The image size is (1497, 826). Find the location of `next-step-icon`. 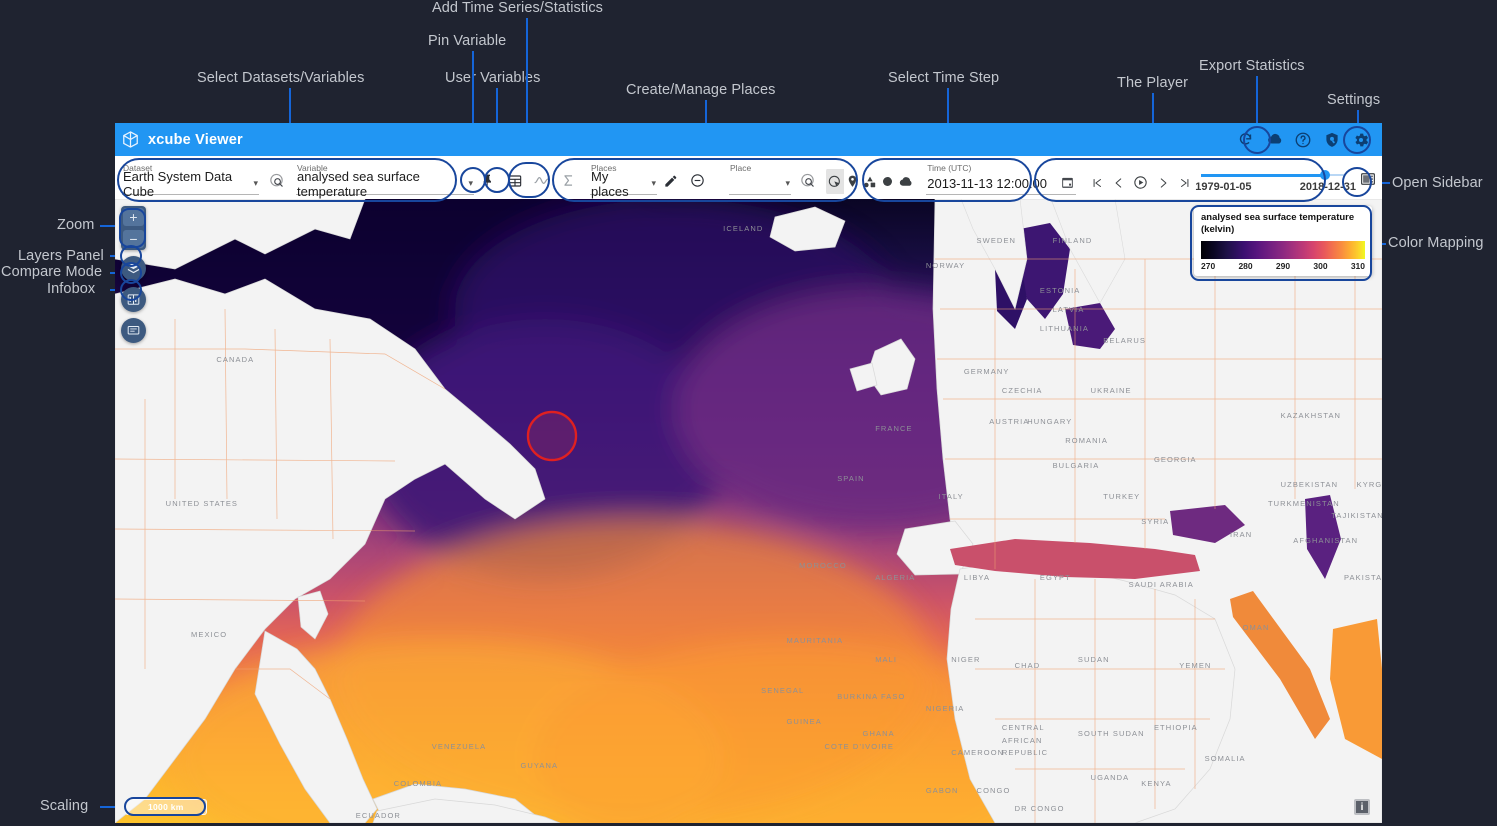

next-step-icon is located at coordinates (1162, 182).